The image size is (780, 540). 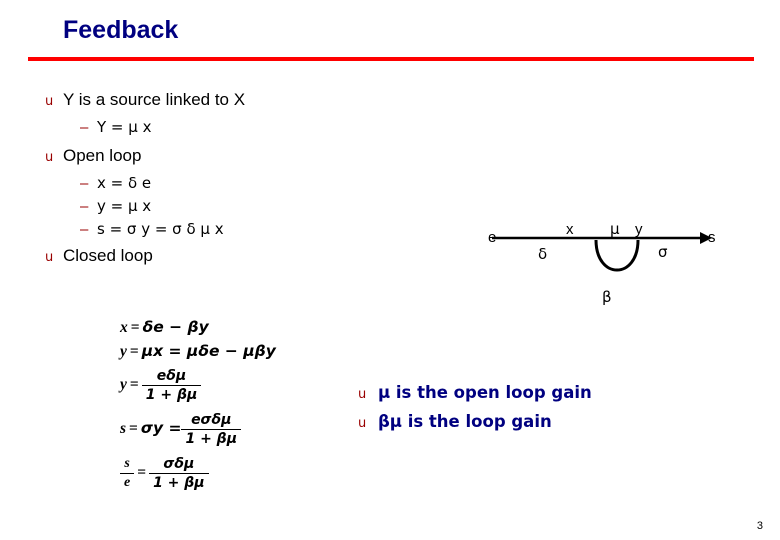 I want to click on note-label: βμ is the loop gain, so click(x=465, y=421).